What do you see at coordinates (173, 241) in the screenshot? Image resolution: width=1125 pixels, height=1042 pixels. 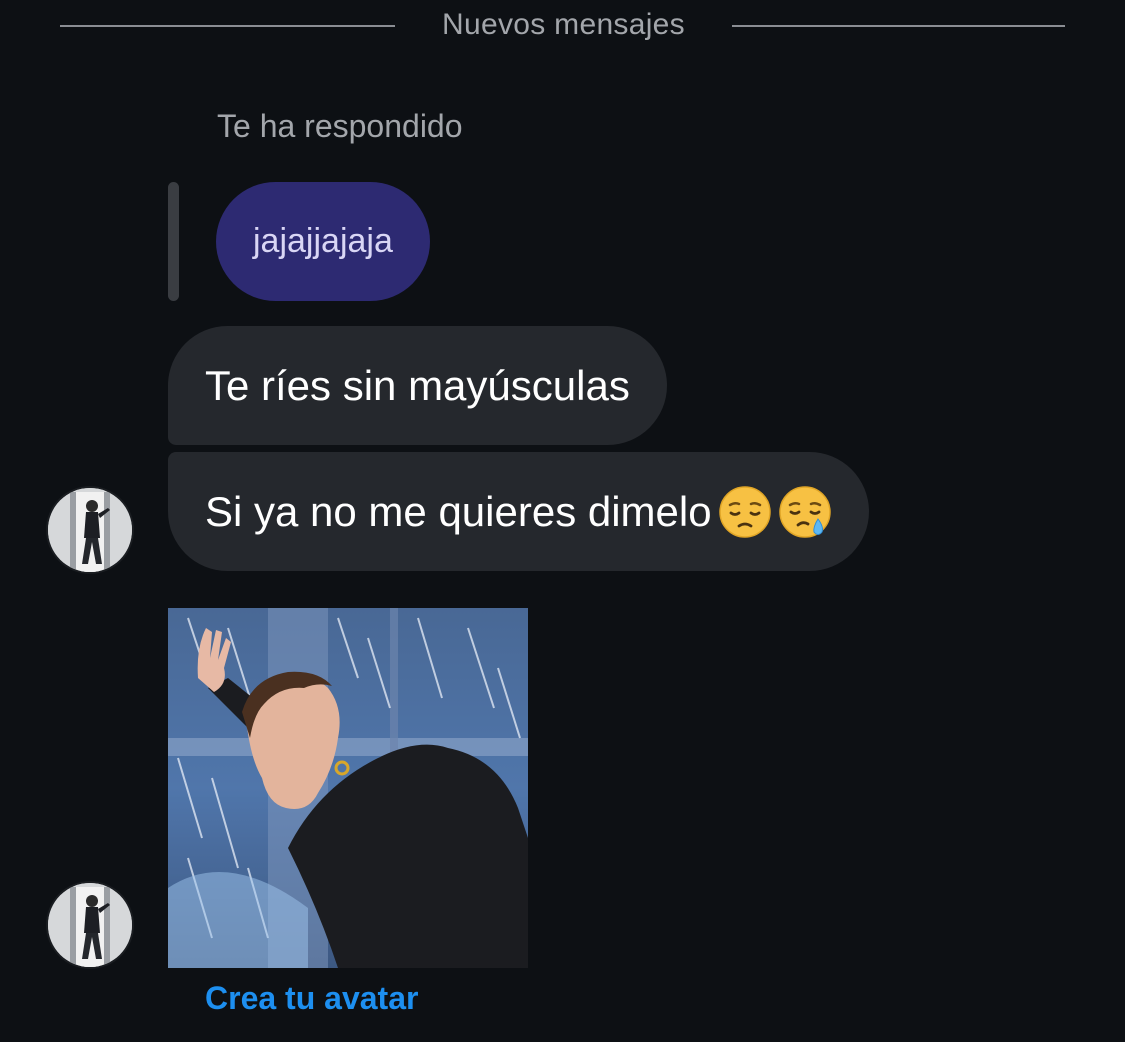 I see `reply-indicator-bar` at bounding box center [173, 241].